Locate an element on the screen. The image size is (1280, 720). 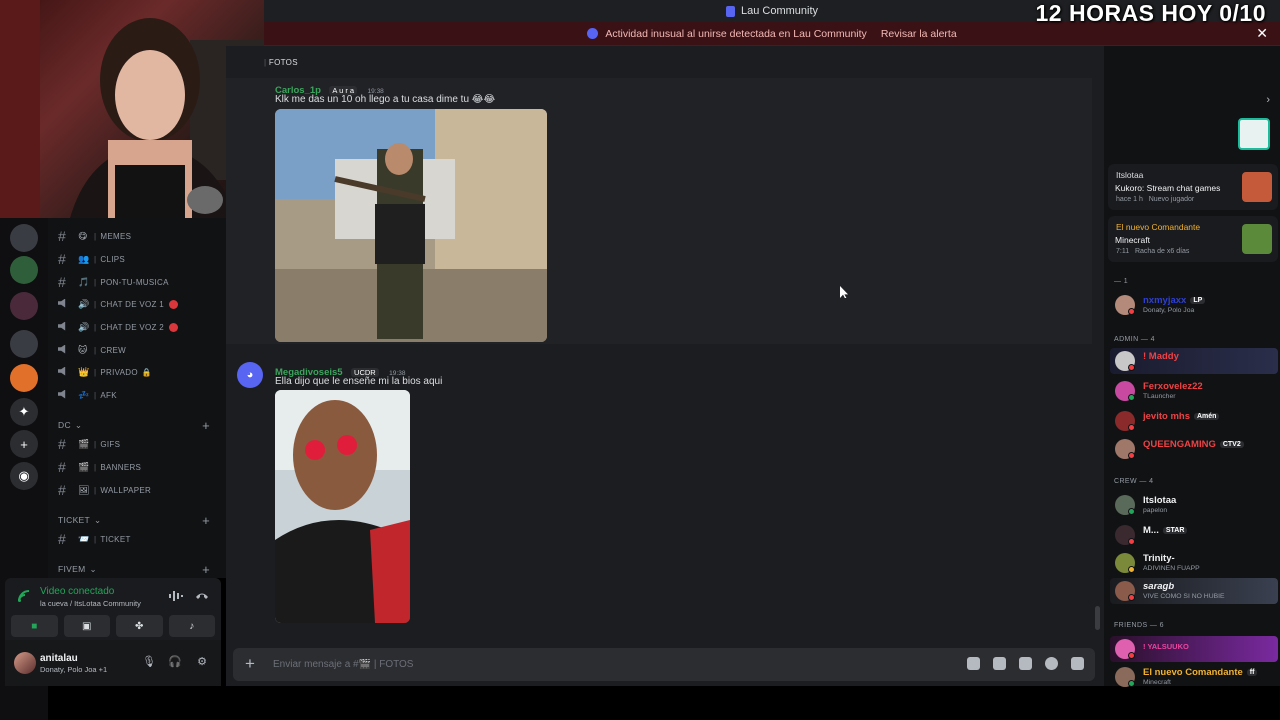
add-attachment-icon: + is located at coordinates (250, 664).